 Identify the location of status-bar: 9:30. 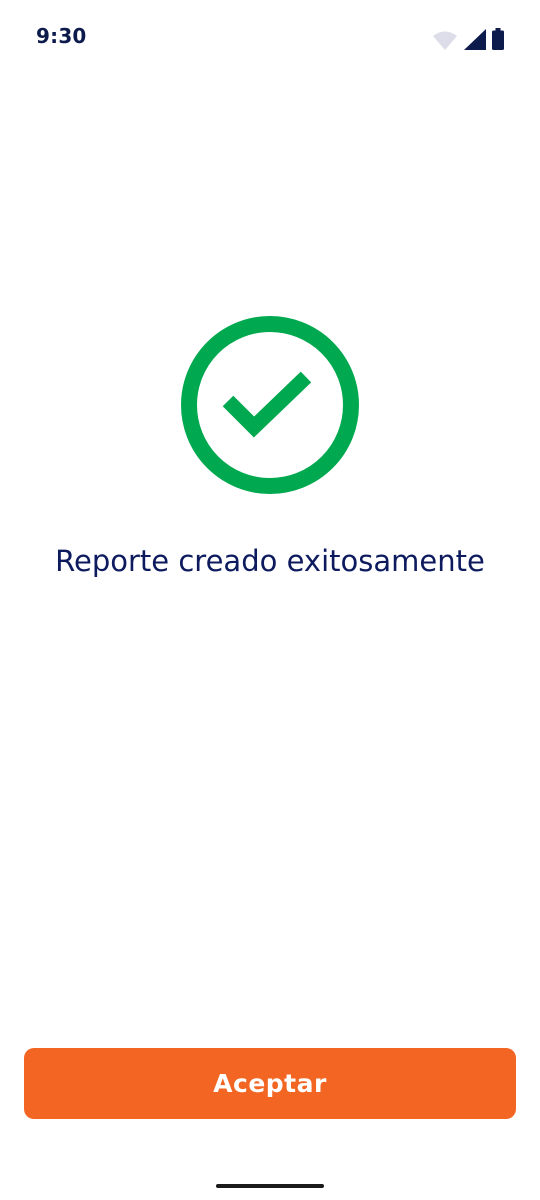
(270, 36).